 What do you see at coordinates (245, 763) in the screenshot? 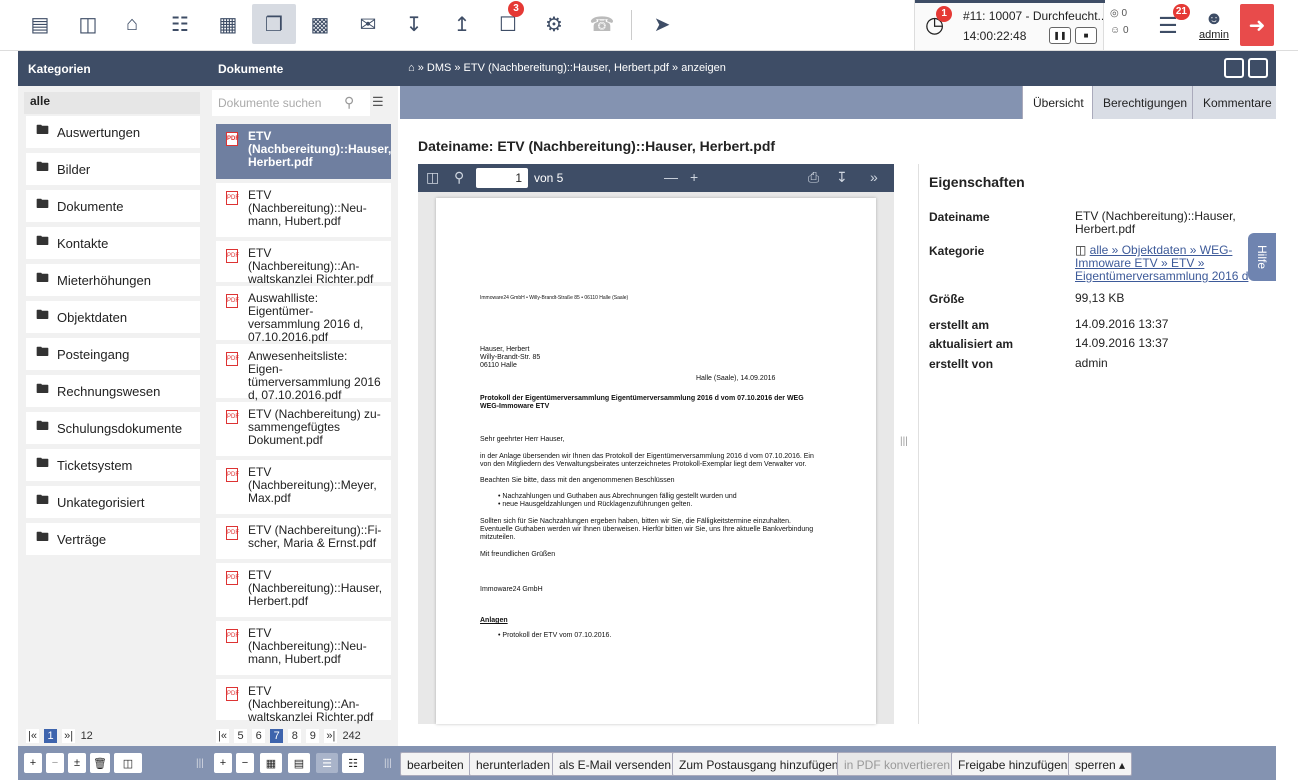
I see `remove-document-button: −` at bounding box center [245, 763].